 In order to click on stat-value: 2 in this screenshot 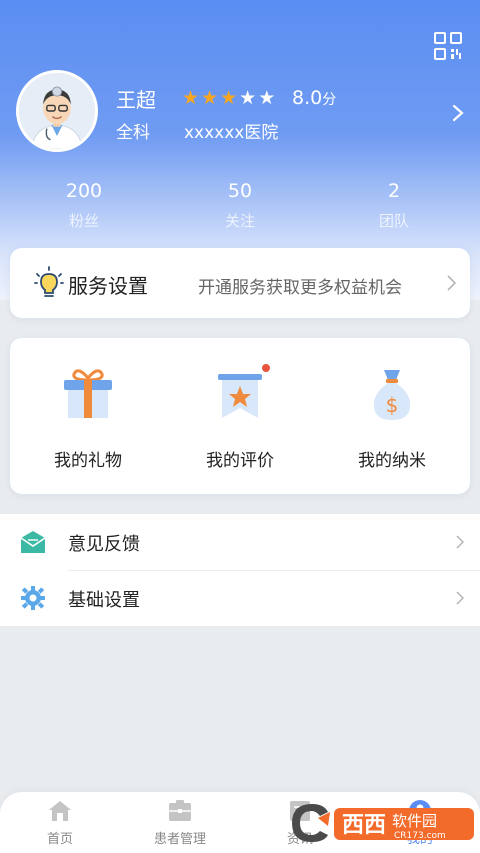, I will do `click(394, 191)`.